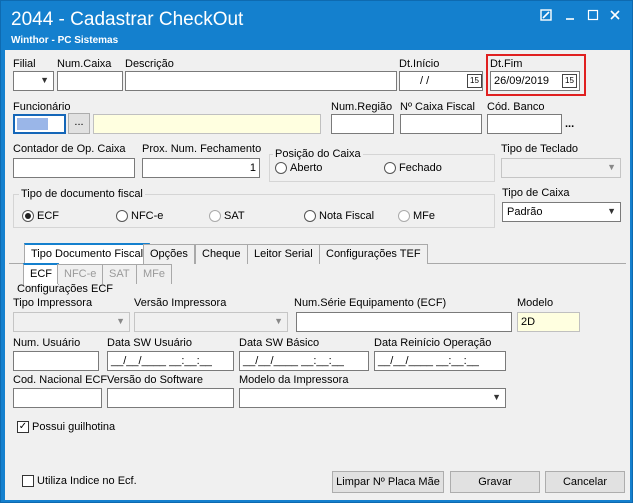 The image size is (633, 503). I want to click on dt-fim-value: 26/09/2019, so click(522, 81).